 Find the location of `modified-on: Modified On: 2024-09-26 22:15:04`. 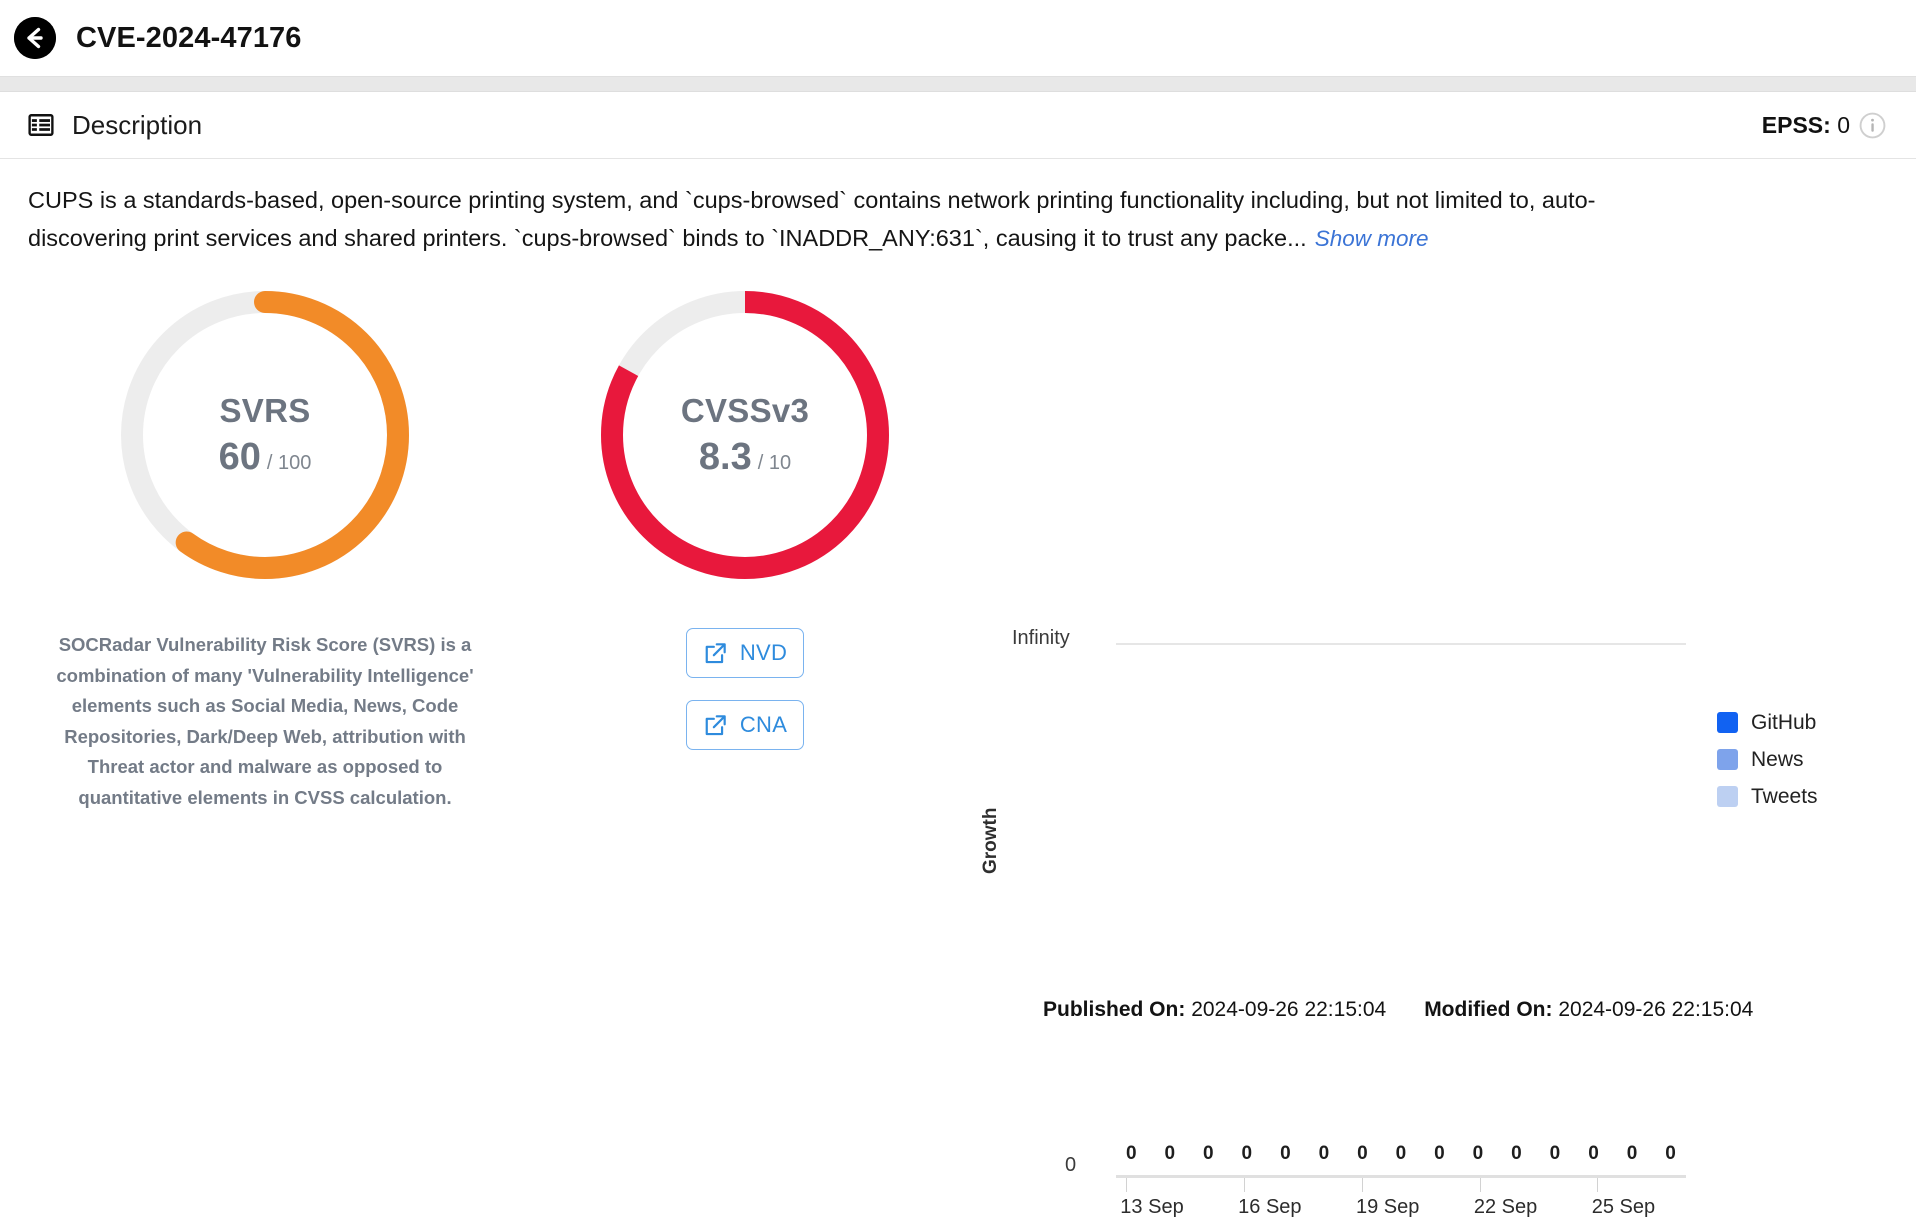

modified-on: Modified On: 2024-09-26 22:15:04 is located at coordinates (1588, 1010).